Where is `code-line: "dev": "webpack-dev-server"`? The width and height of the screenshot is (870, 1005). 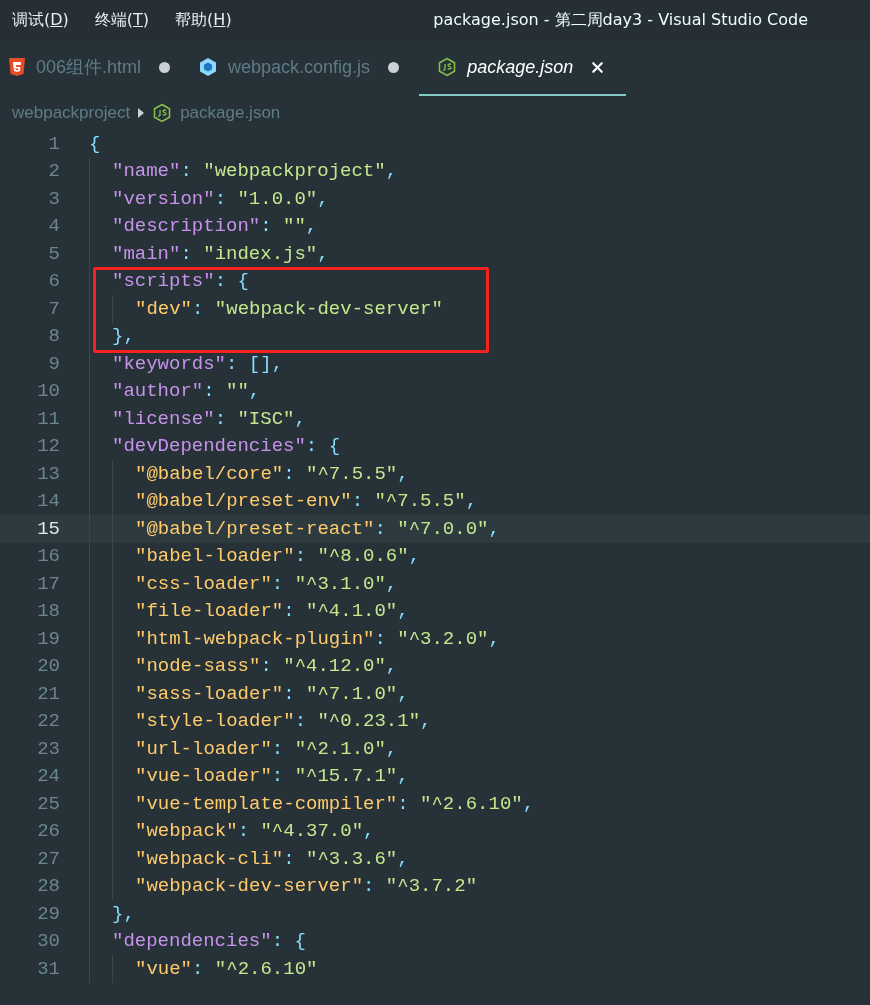
code-line: "dev": "webpack-dev-server" is located at coordinates (289, 309).